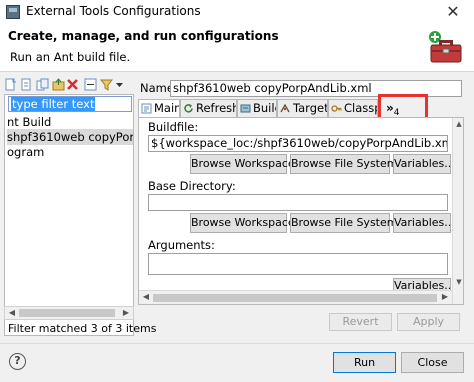  What do you see at coordinates (298, 202) in the screenshot?
I see `base-directory-input` at bounding box center [298, 202].